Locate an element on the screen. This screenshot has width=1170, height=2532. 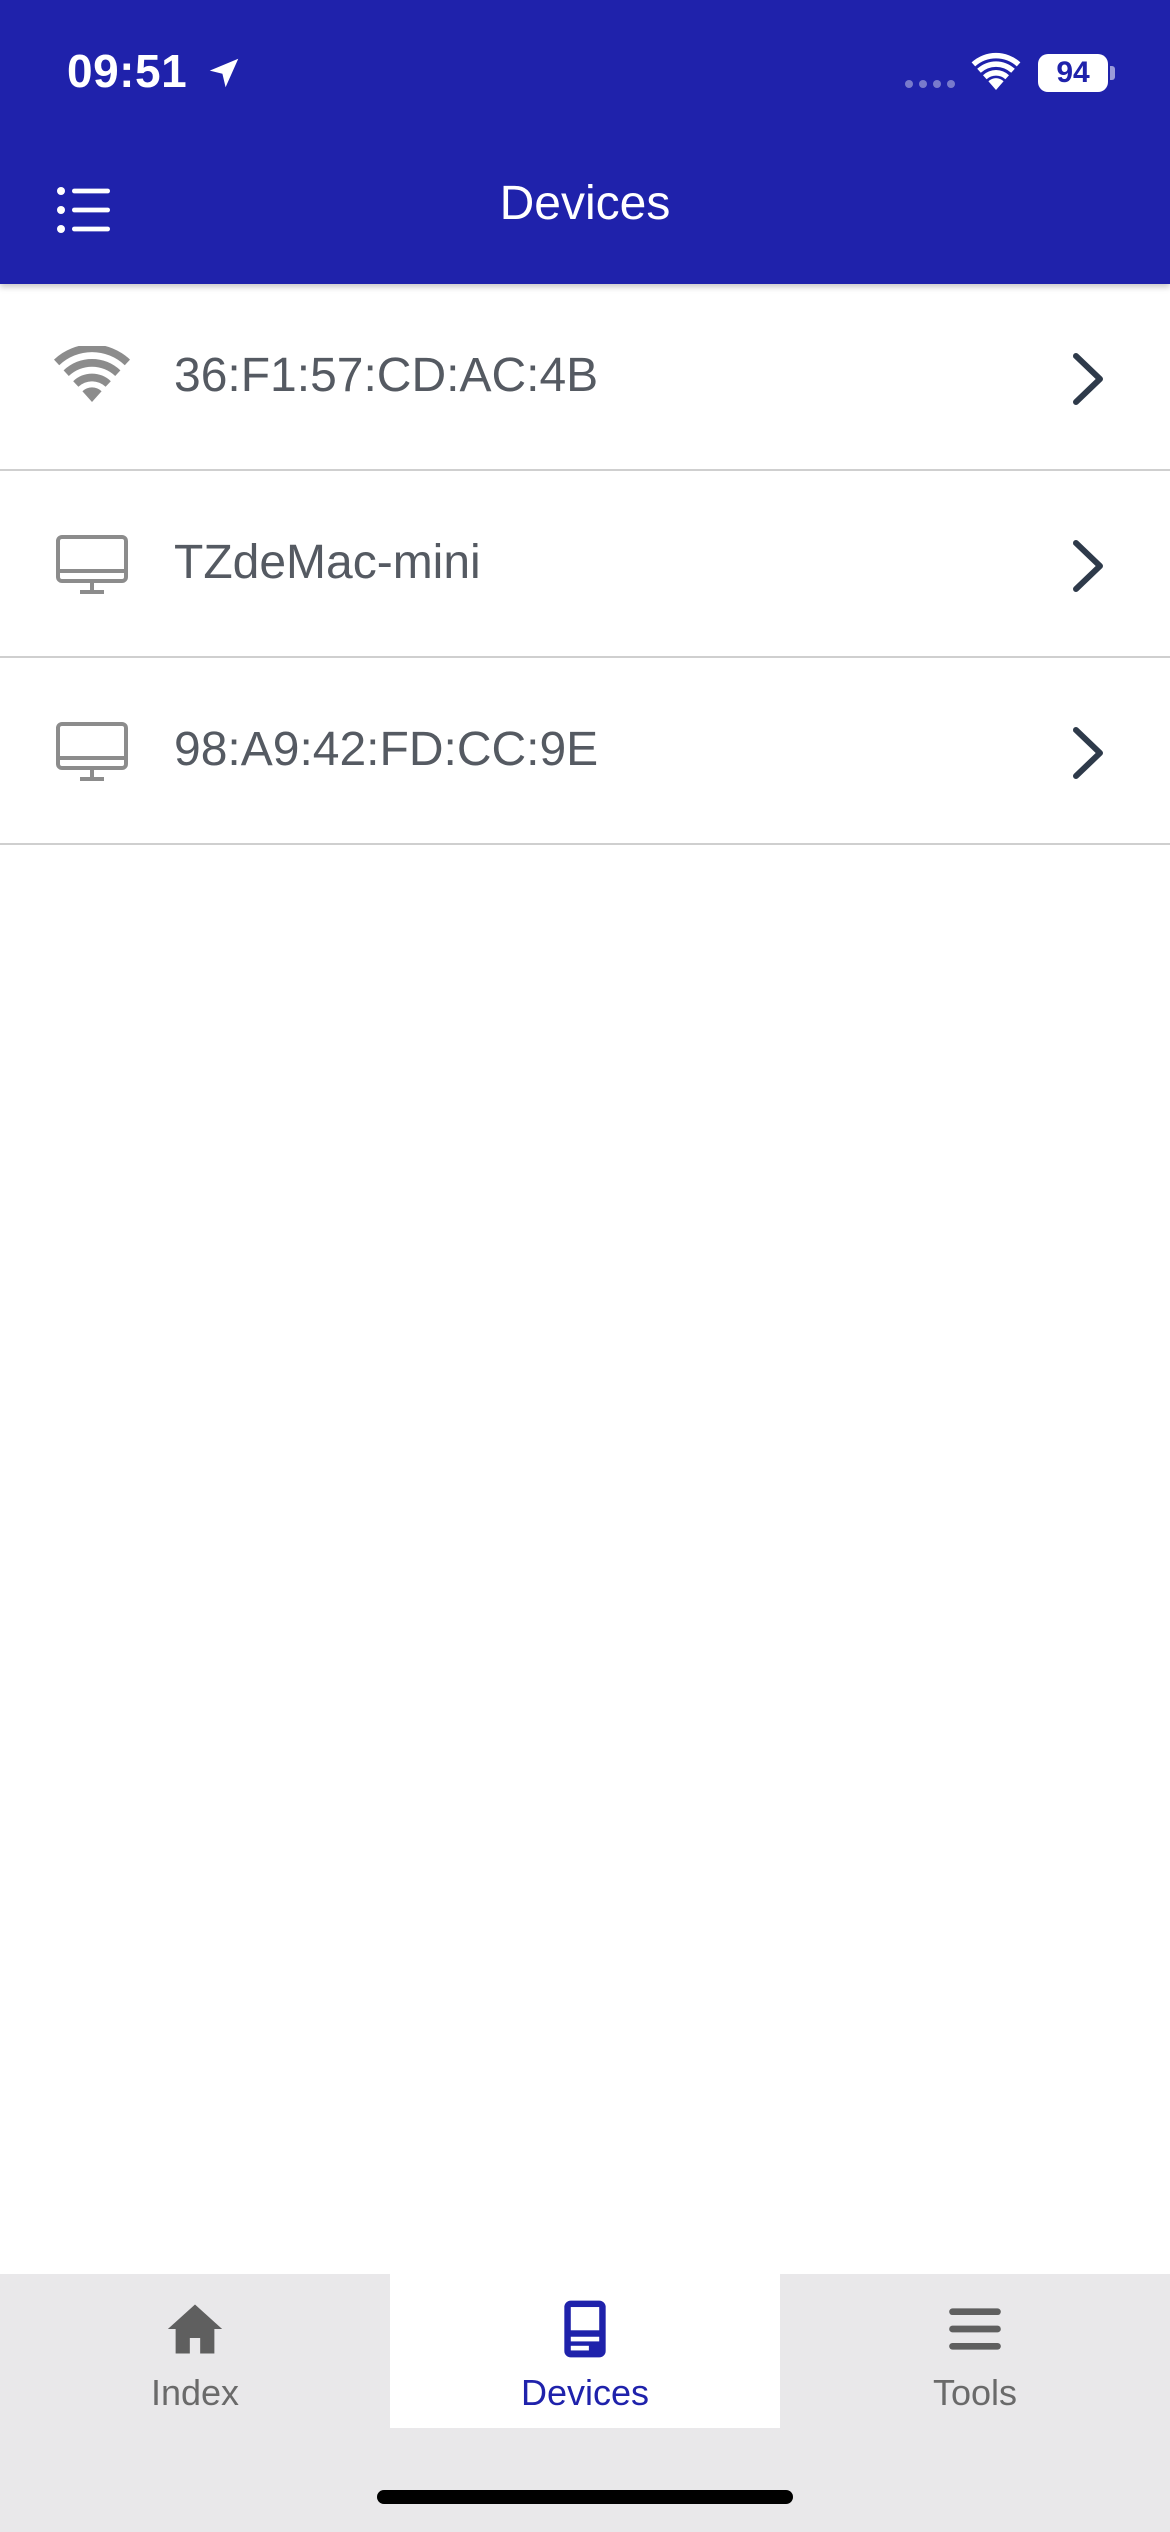
device-name: TZdeMac-mini is located at coordinates (327, 562).